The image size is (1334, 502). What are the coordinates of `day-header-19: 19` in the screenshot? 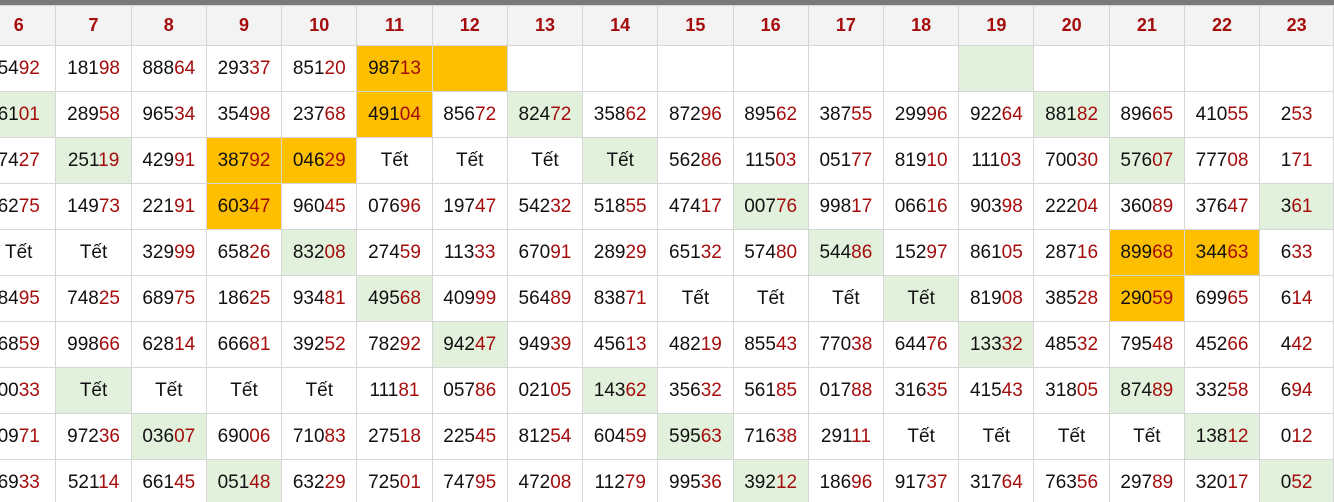 It's located at (996, 25).